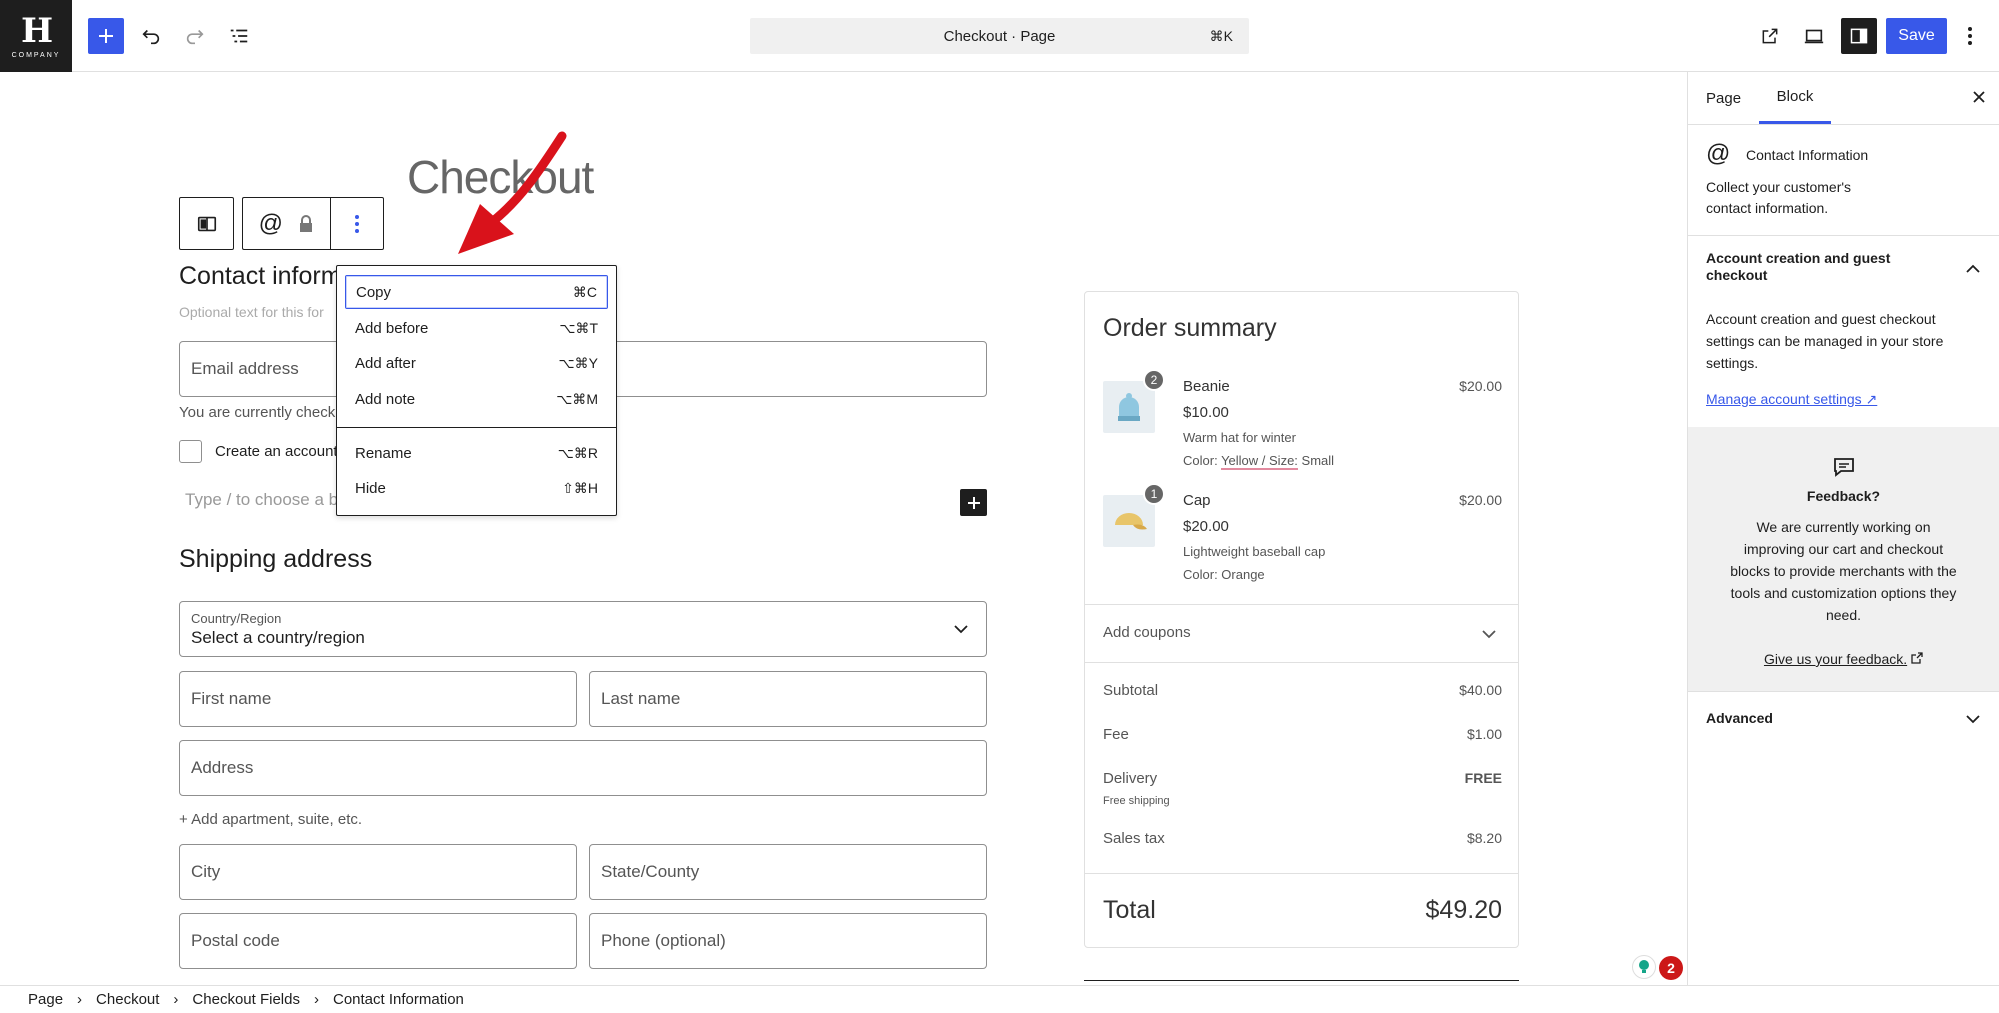  I want to click on settings-toggle-button, so click(1859, 36).